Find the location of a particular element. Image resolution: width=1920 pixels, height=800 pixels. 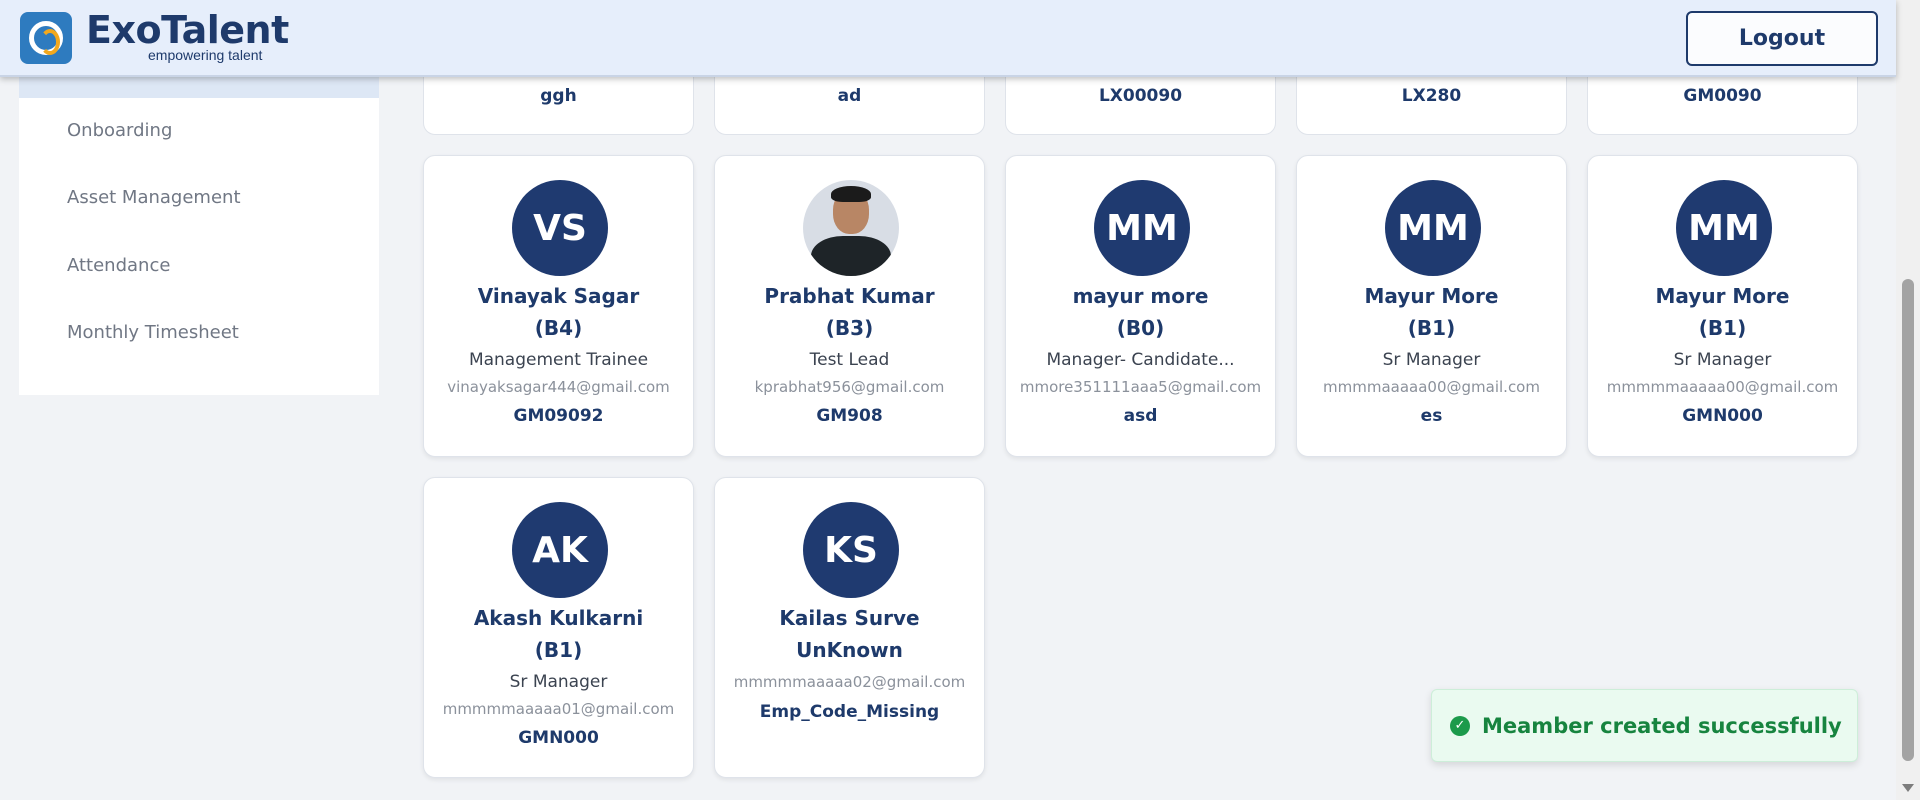

member-email: mmmmmaaaaa00@gmail.com is located at coordinates (1722, 387).